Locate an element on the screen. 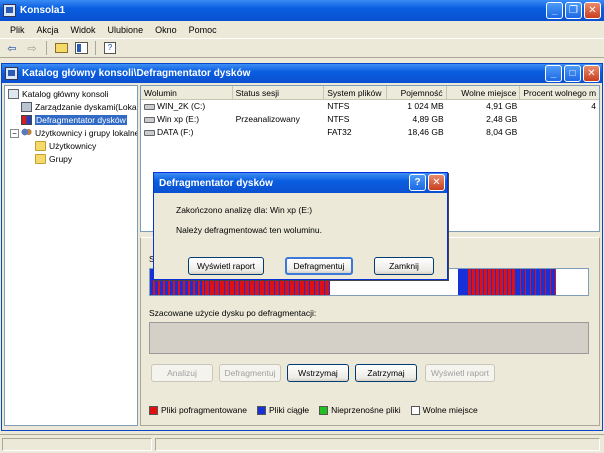 The image size is (604, 453). cell-capacity: 18,46 GB is located at coordinates (425, 132).